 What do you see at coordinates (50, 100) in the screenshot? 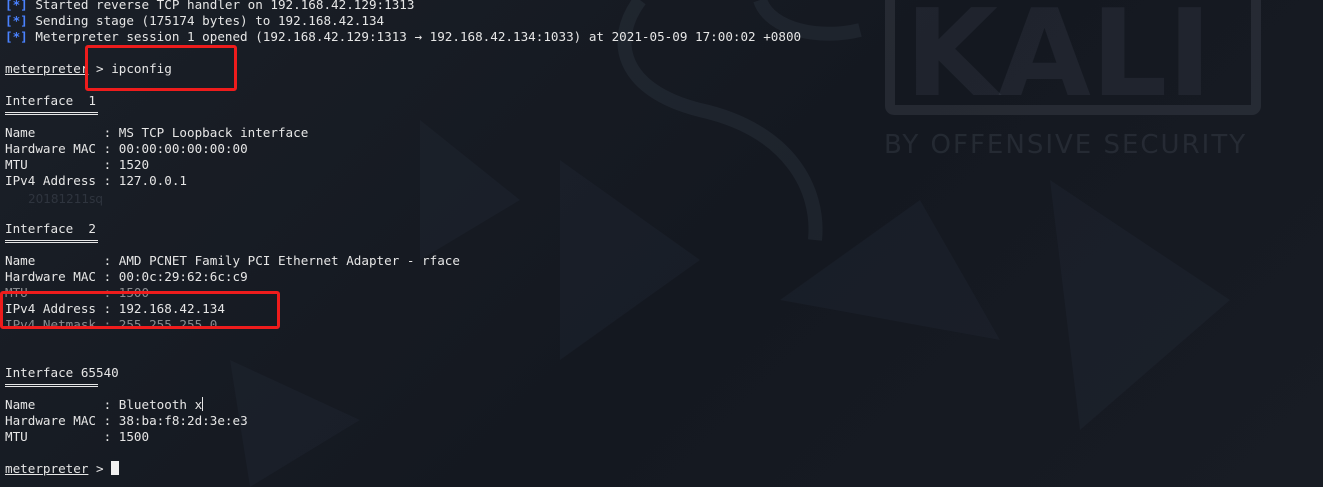
I see `interface-header: Interface 1` at bounding box center [50, 100].